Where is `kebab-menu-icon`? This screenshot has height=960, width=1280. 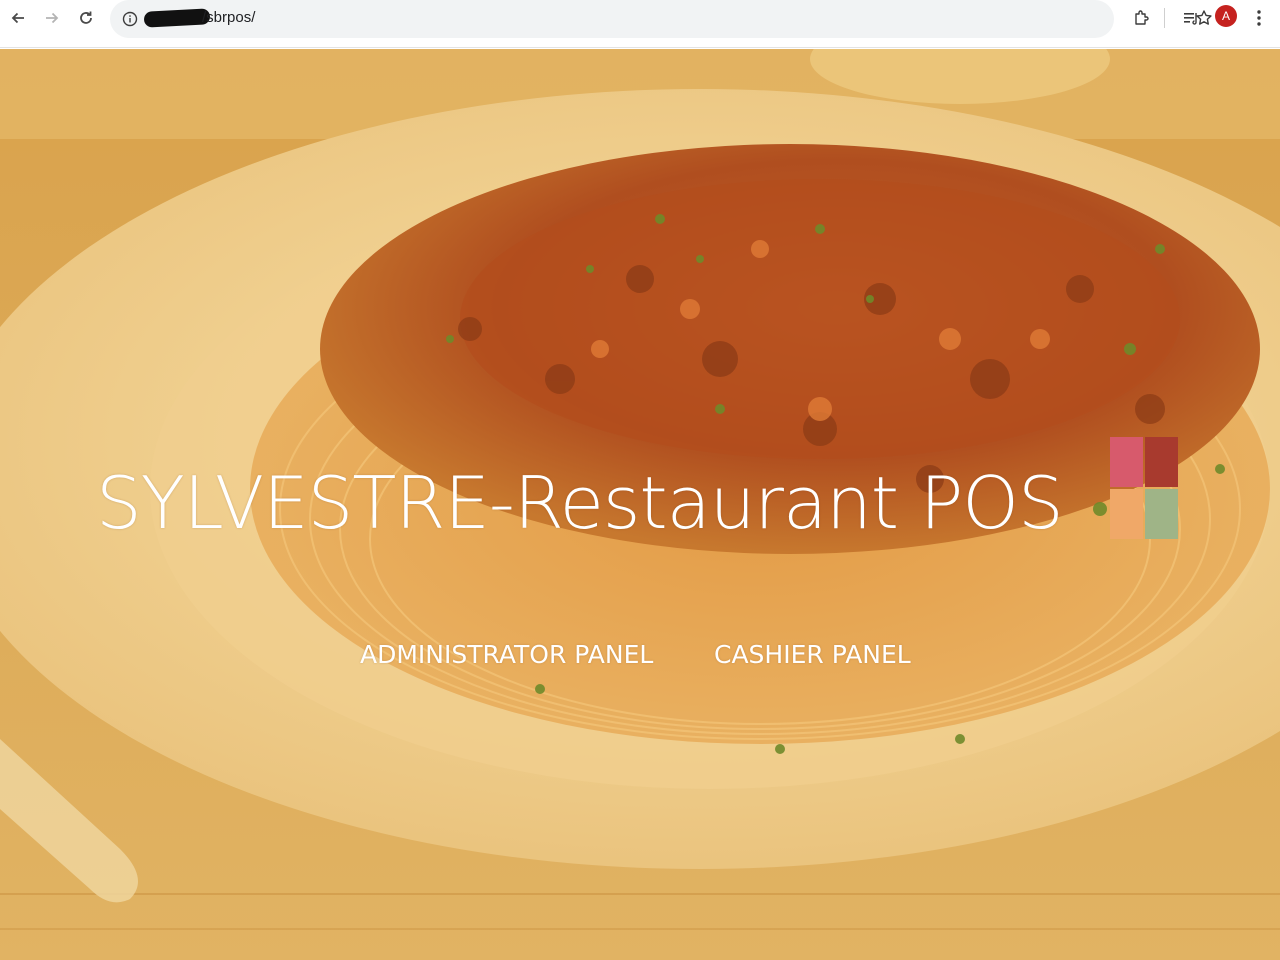 kebab-menu-icon is located at coordinates (1259, 18).